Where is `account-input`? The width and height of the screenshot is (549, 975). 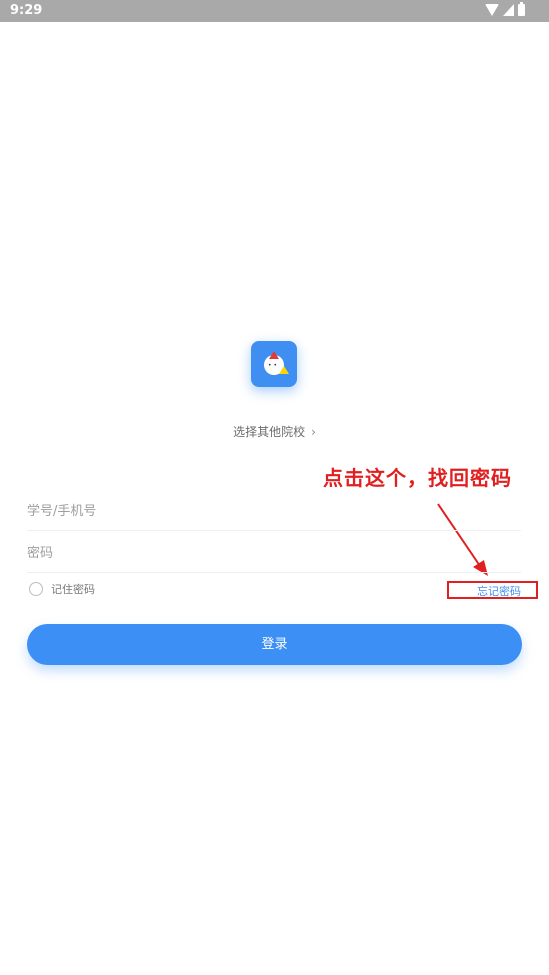
account-input is located at coordinates (274, 511).